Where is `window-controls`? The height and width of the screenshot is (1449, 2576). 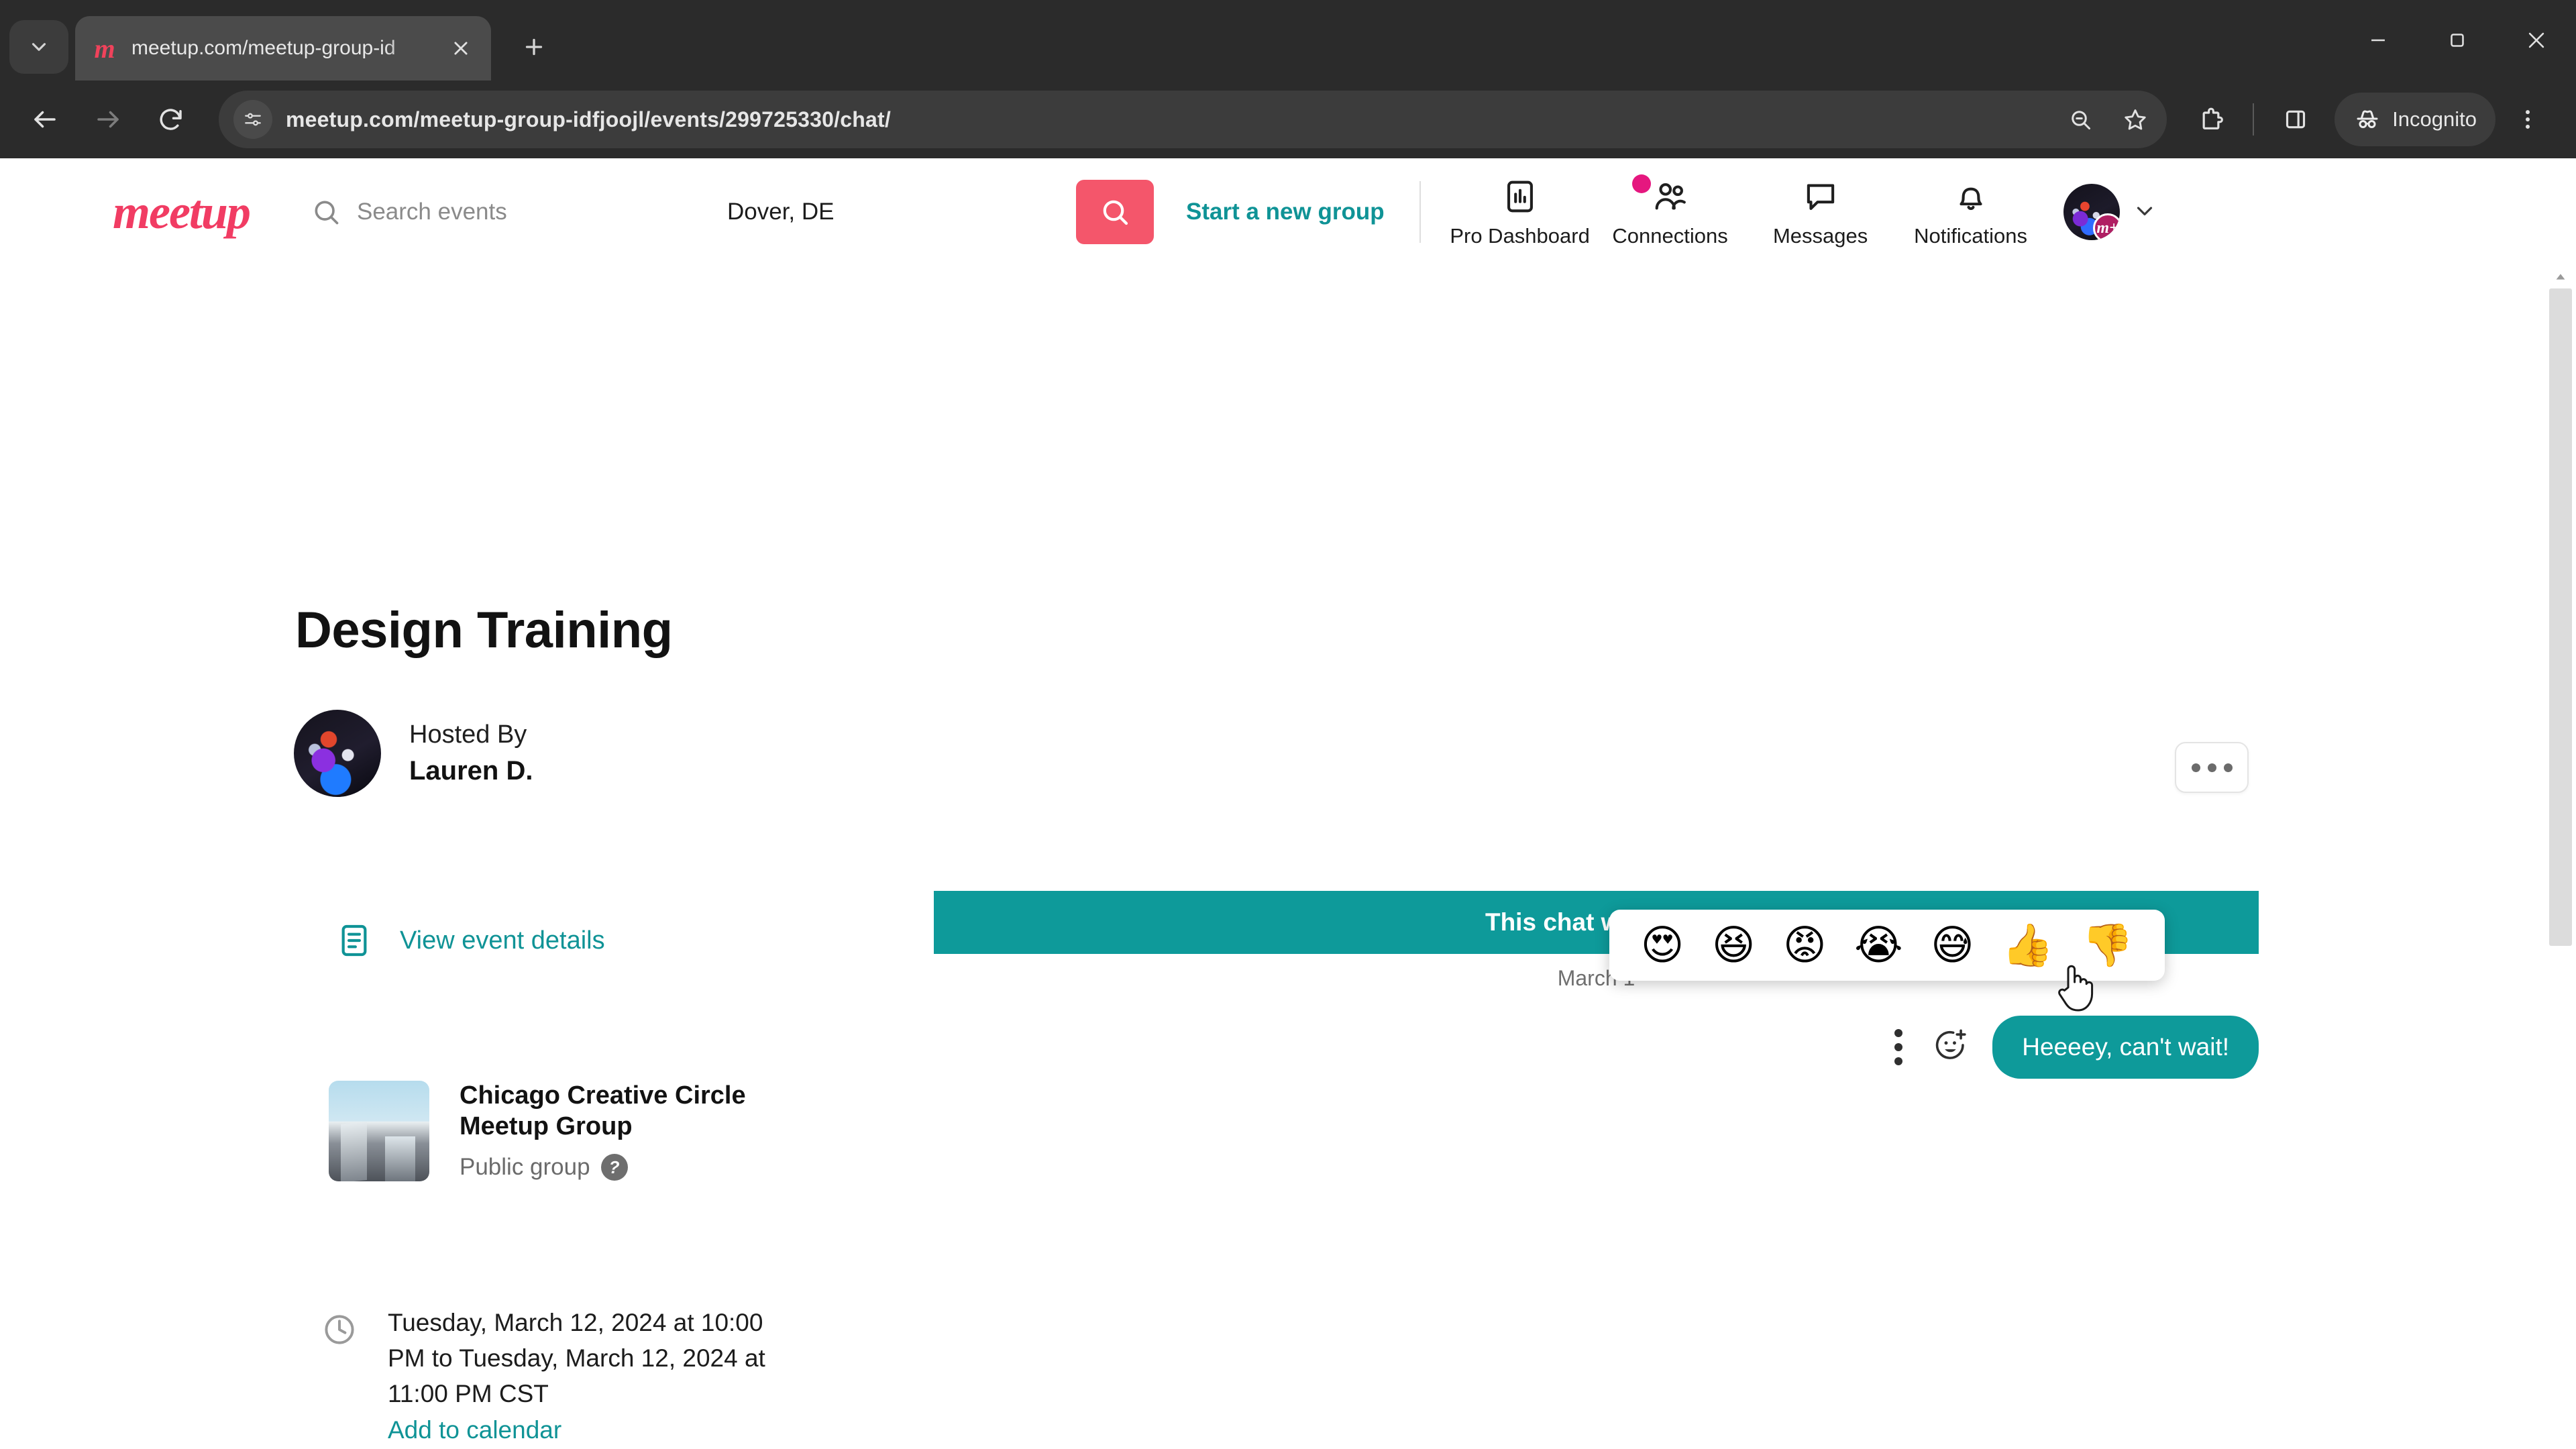 window-controls is located at coordinates (2457, 40).